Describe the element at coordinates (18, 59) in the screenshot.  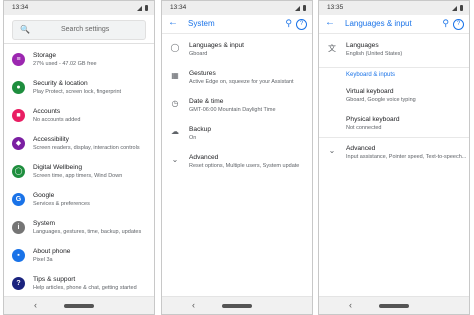
I see `storage-icon: ≡` at that location.